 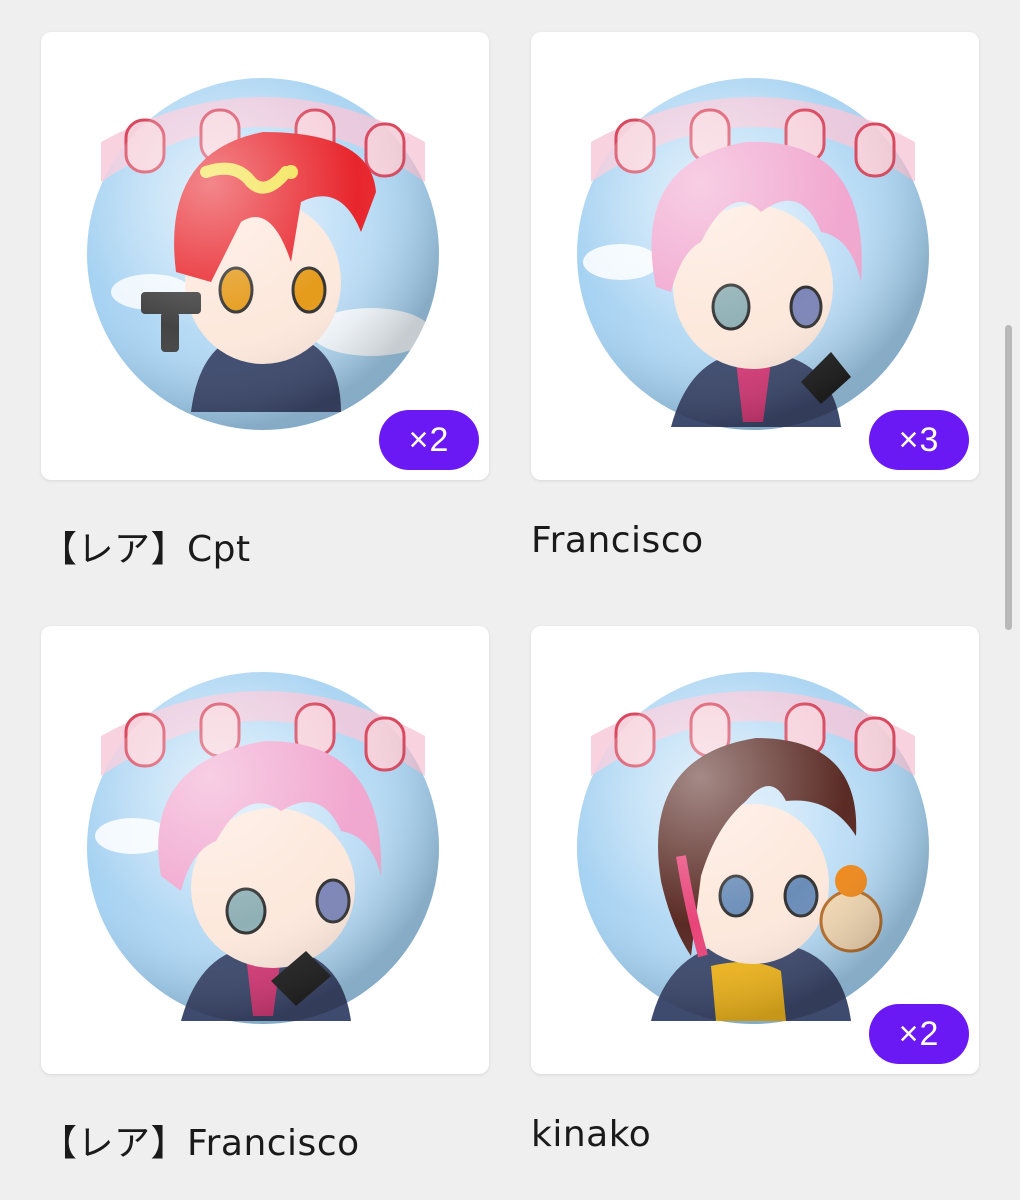 I want to click on scrollbar-thumb, so click(x=1008, y=477).